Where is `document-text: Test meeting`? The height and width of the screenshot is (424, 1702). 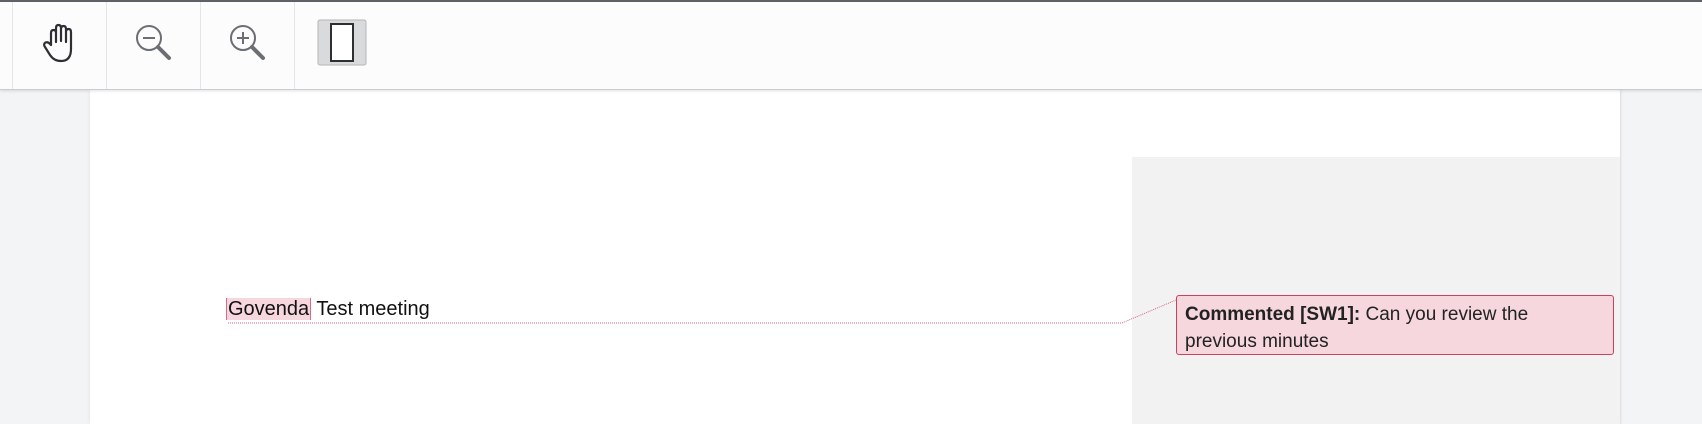 document-text: Test meeting is located at coordinates (370, 309).